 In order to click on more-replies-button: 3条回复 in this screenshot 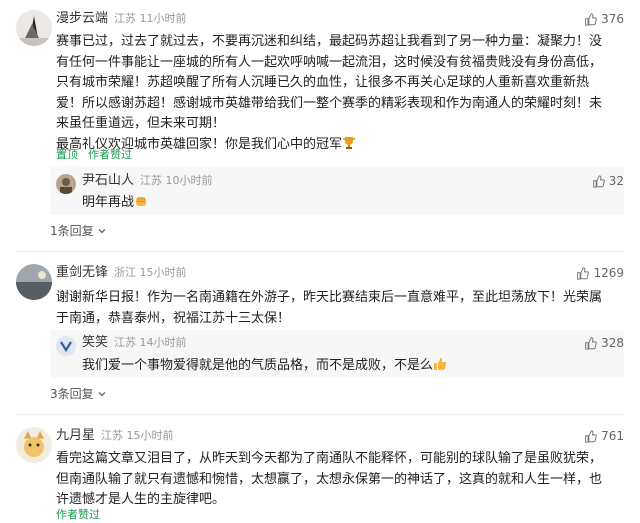, I will do `click(78, 394)`.